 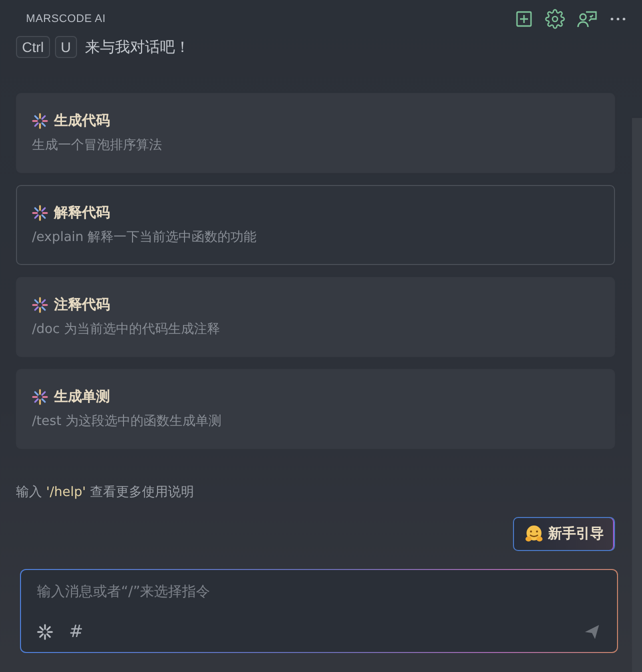 What do you see at coordinates (105, 492) in the screenshot?
I see `help-text: 输入 '/help' 查看更多使用说明` at bounding box center [105, 492].